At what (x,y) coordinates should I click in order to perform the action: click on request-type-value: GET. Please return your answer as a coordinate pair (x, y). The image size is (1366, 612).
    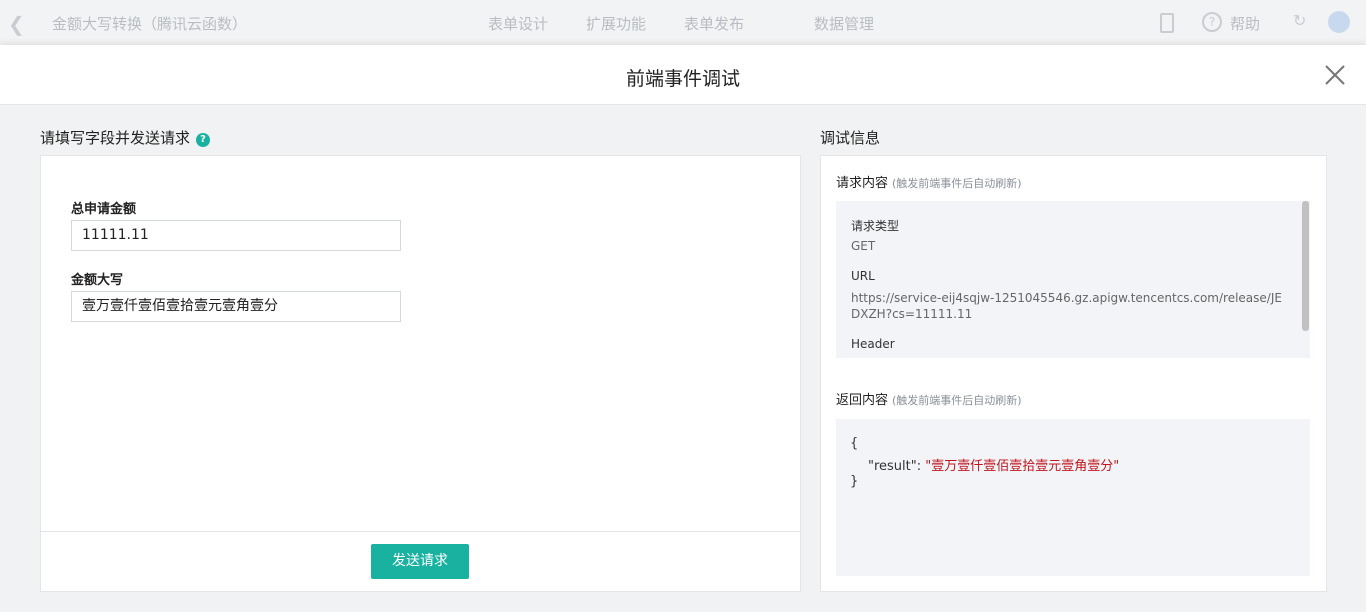
    Looking at the image, I should click on (863, 246).